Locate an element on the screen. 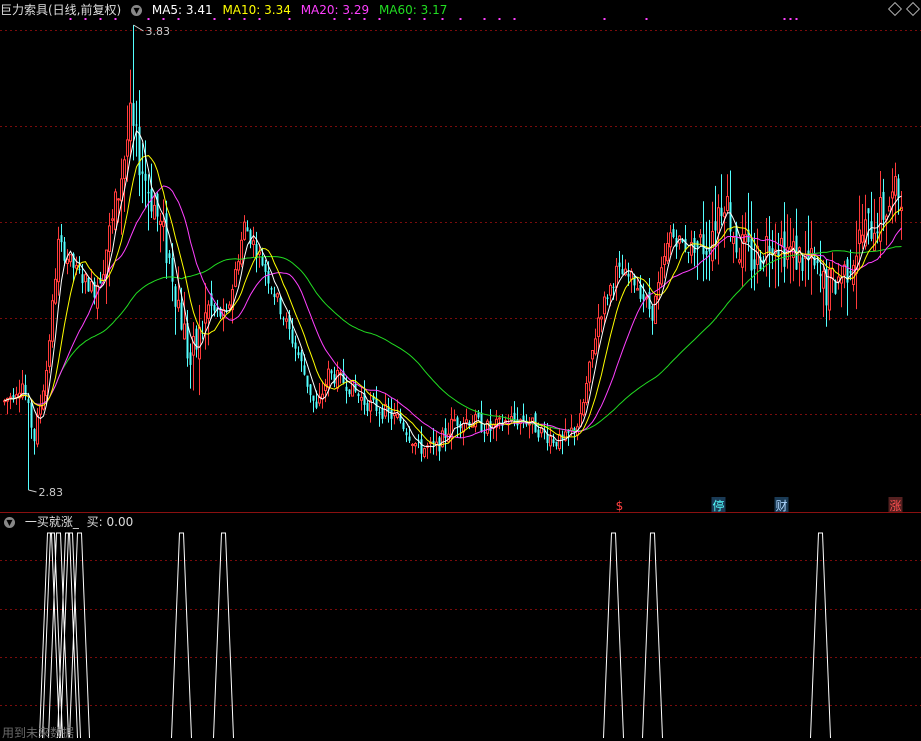 This screenshot has width=921, height=741. event-marker-m3: 财 is located at coordinates (781, 506).